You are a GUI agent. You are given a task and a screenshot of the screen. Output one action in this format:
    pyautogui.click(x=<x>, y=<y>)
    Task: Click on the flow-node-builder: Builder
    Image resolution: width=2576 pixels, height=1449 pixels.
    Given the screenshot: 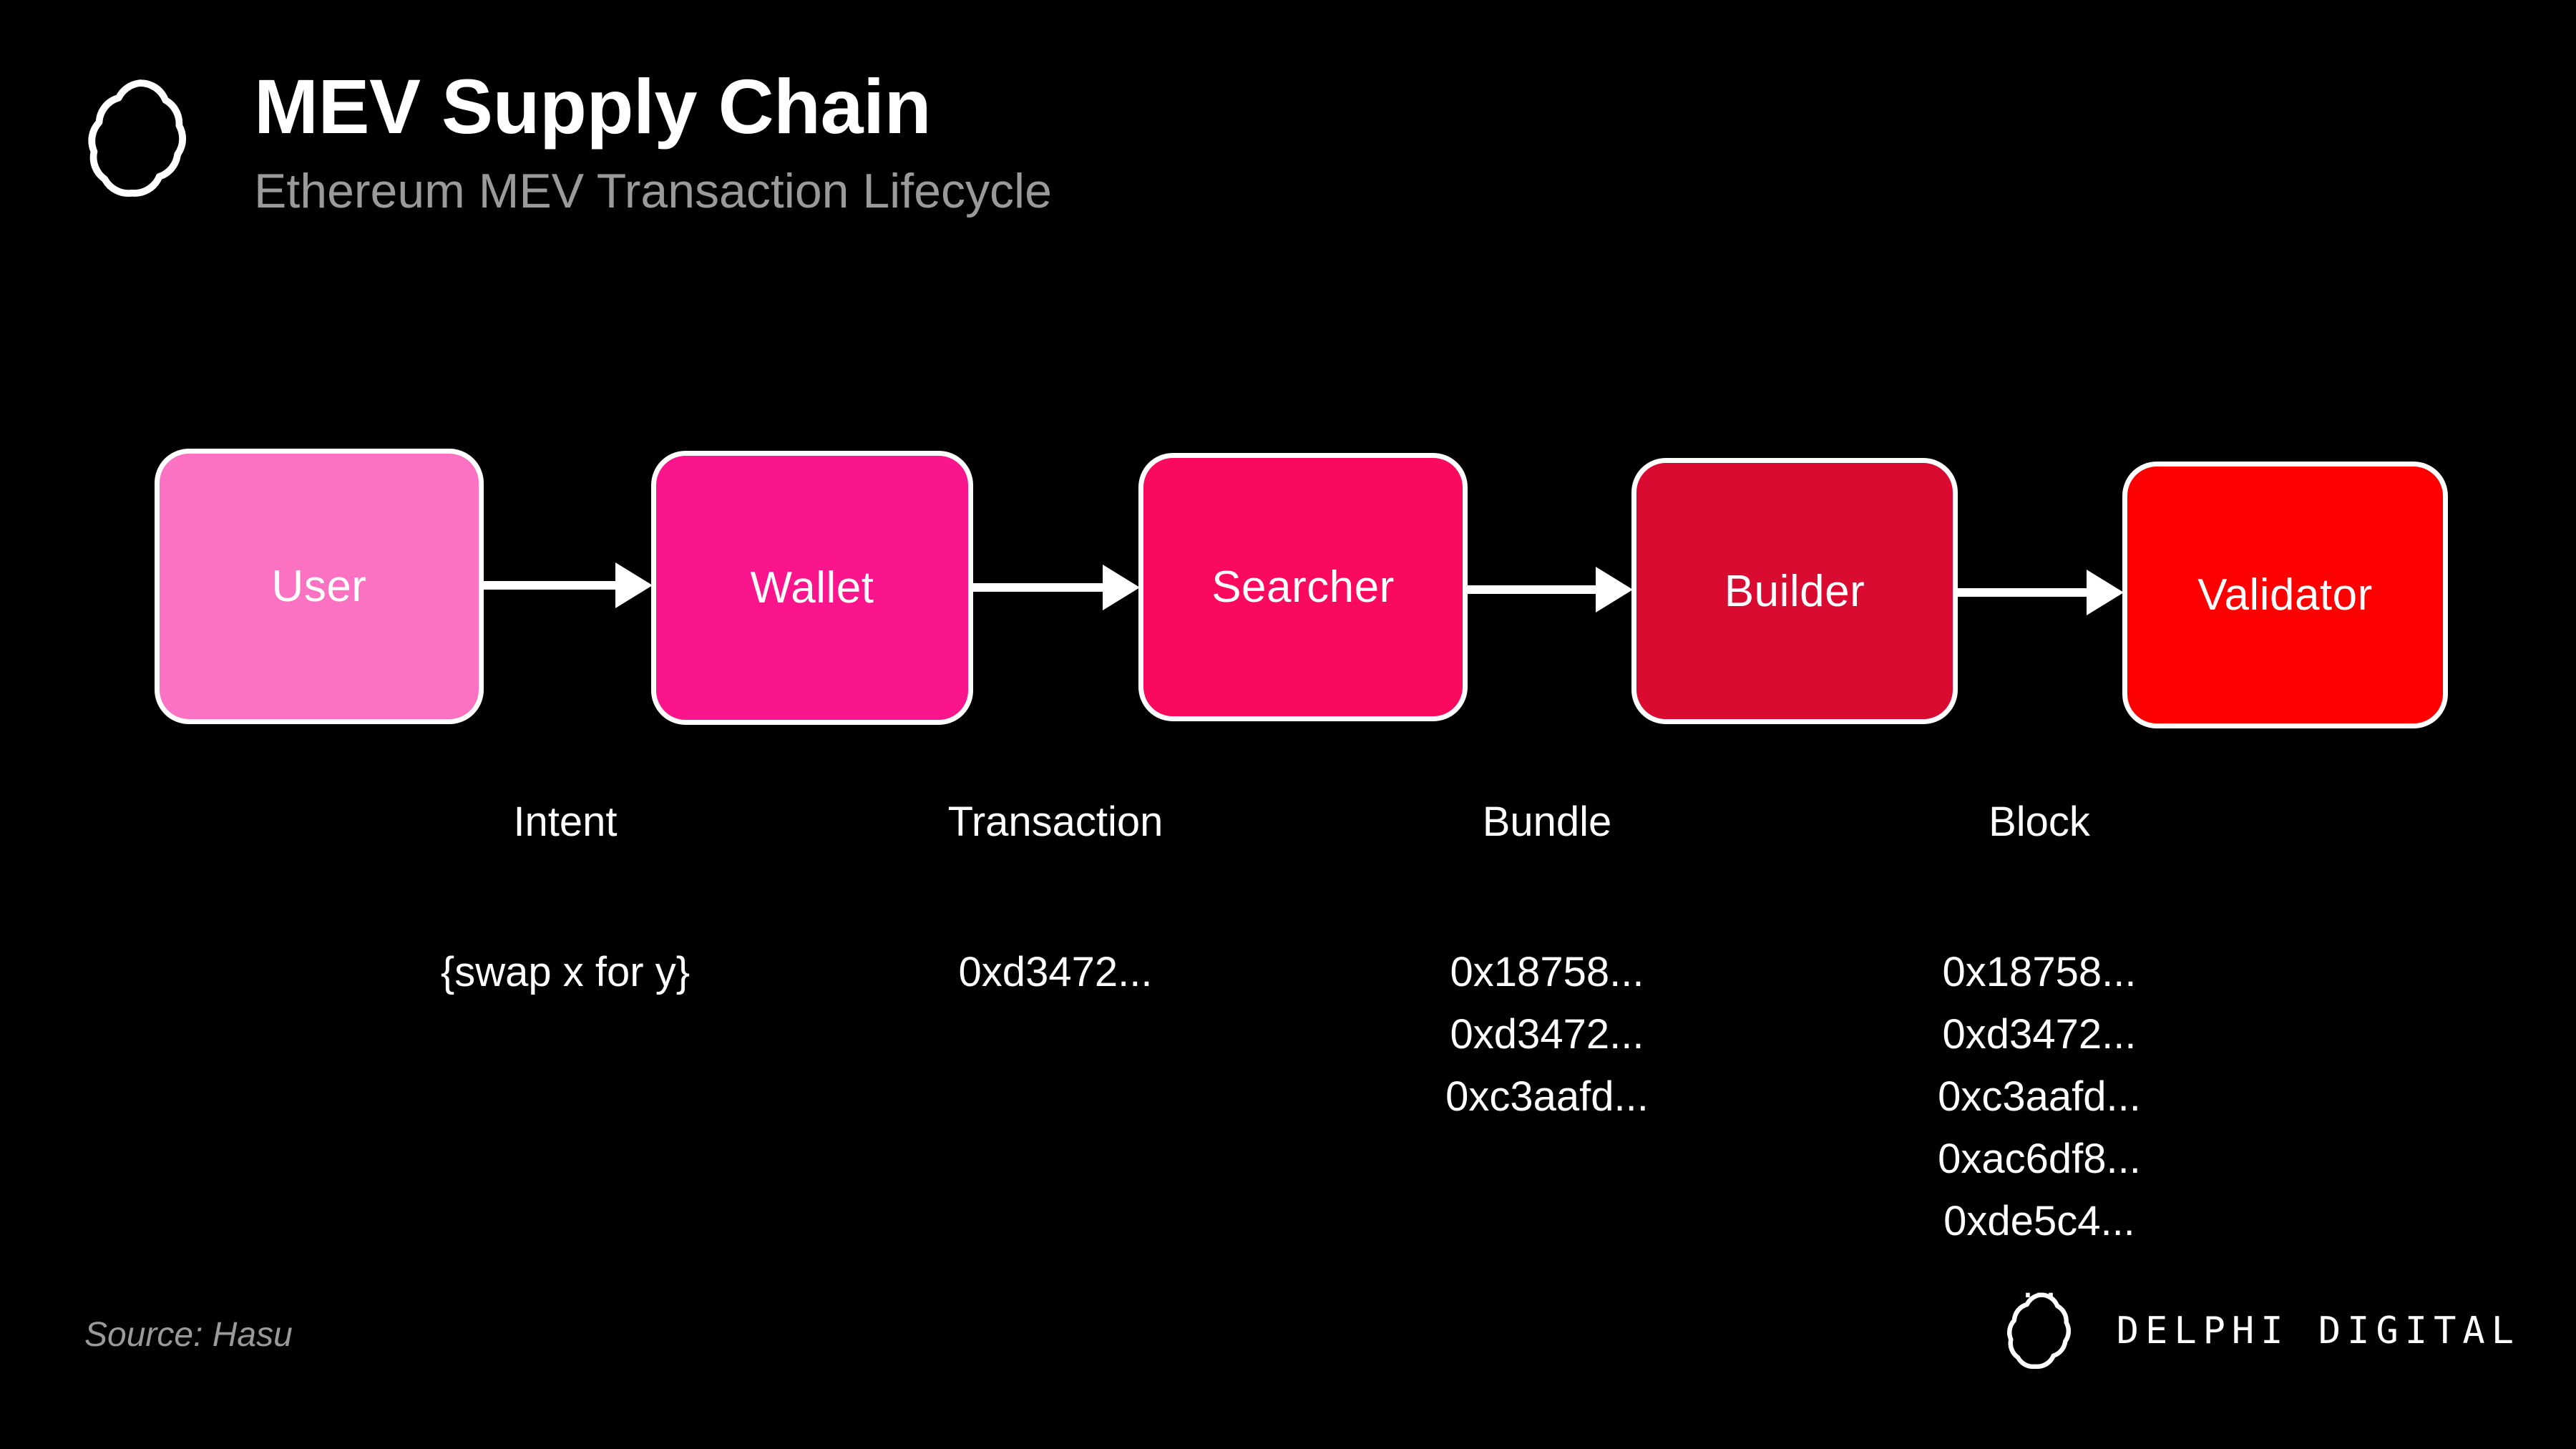 What is the action you would take?
    pyautogui.click(x=1794, y=591)
    